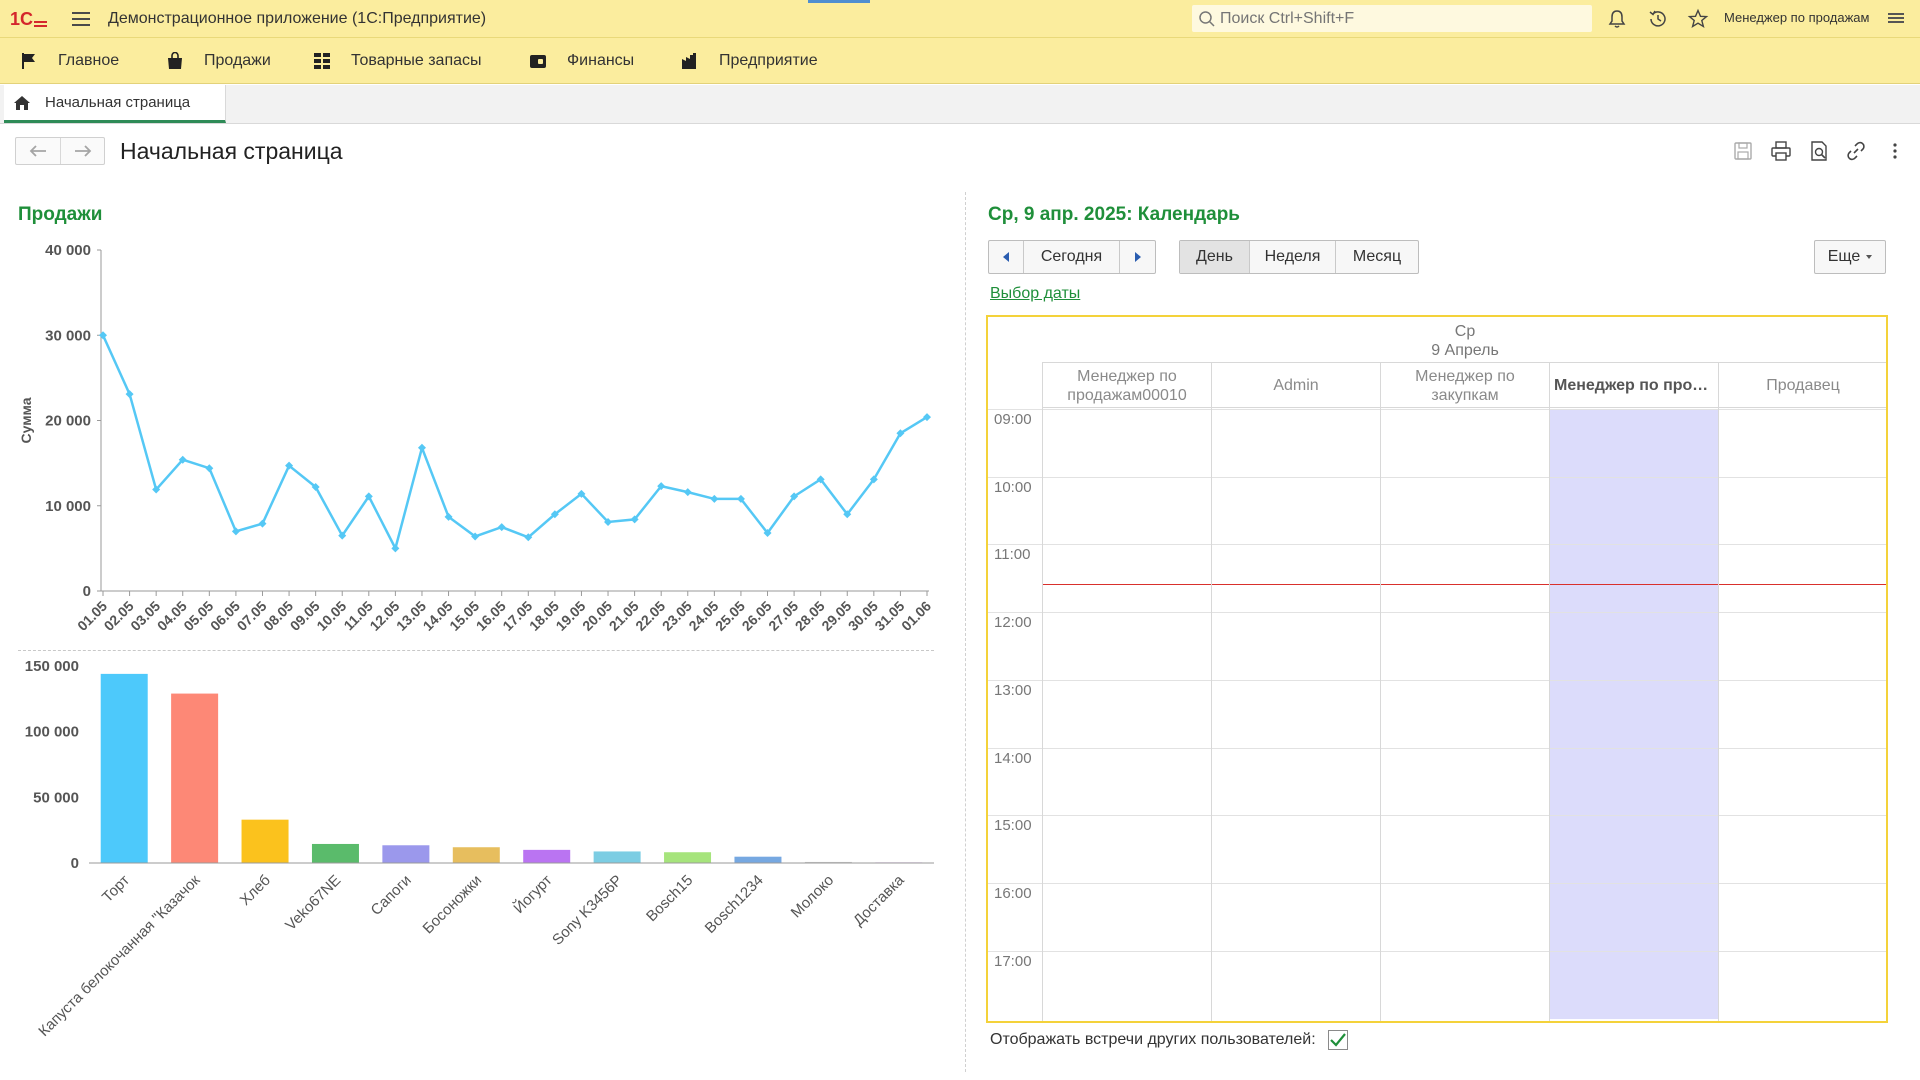  Describe the element at coordinates (1895, 151) in the screenshot. I see `more-actions-icon` at that location.